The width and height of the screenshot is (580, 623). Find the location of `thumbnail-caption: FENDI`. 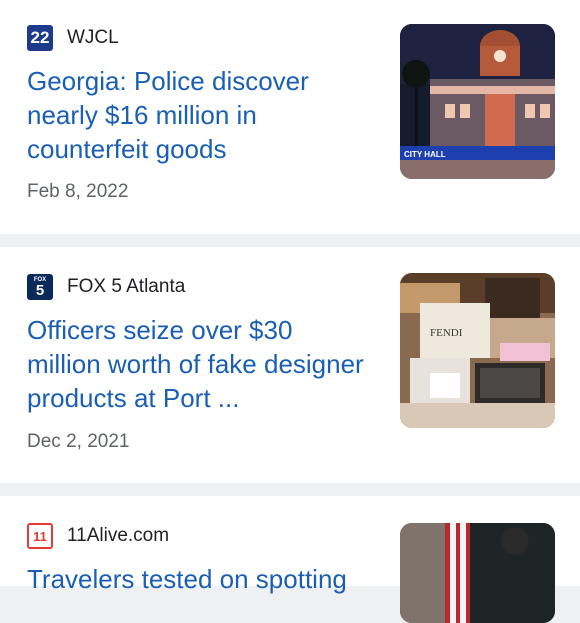

thumbnail-caption: FENDI is located at coordinates (446, 333).